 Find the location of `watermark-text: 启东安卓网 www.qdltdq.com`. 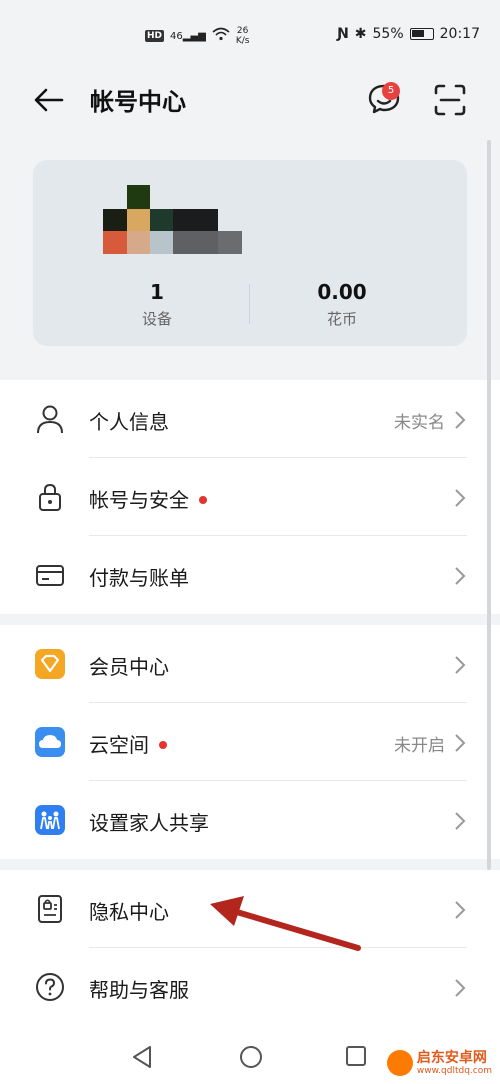

watermark-text: 启东安卓网 www.qdltdq.com is located at coordinates (454, 1062).